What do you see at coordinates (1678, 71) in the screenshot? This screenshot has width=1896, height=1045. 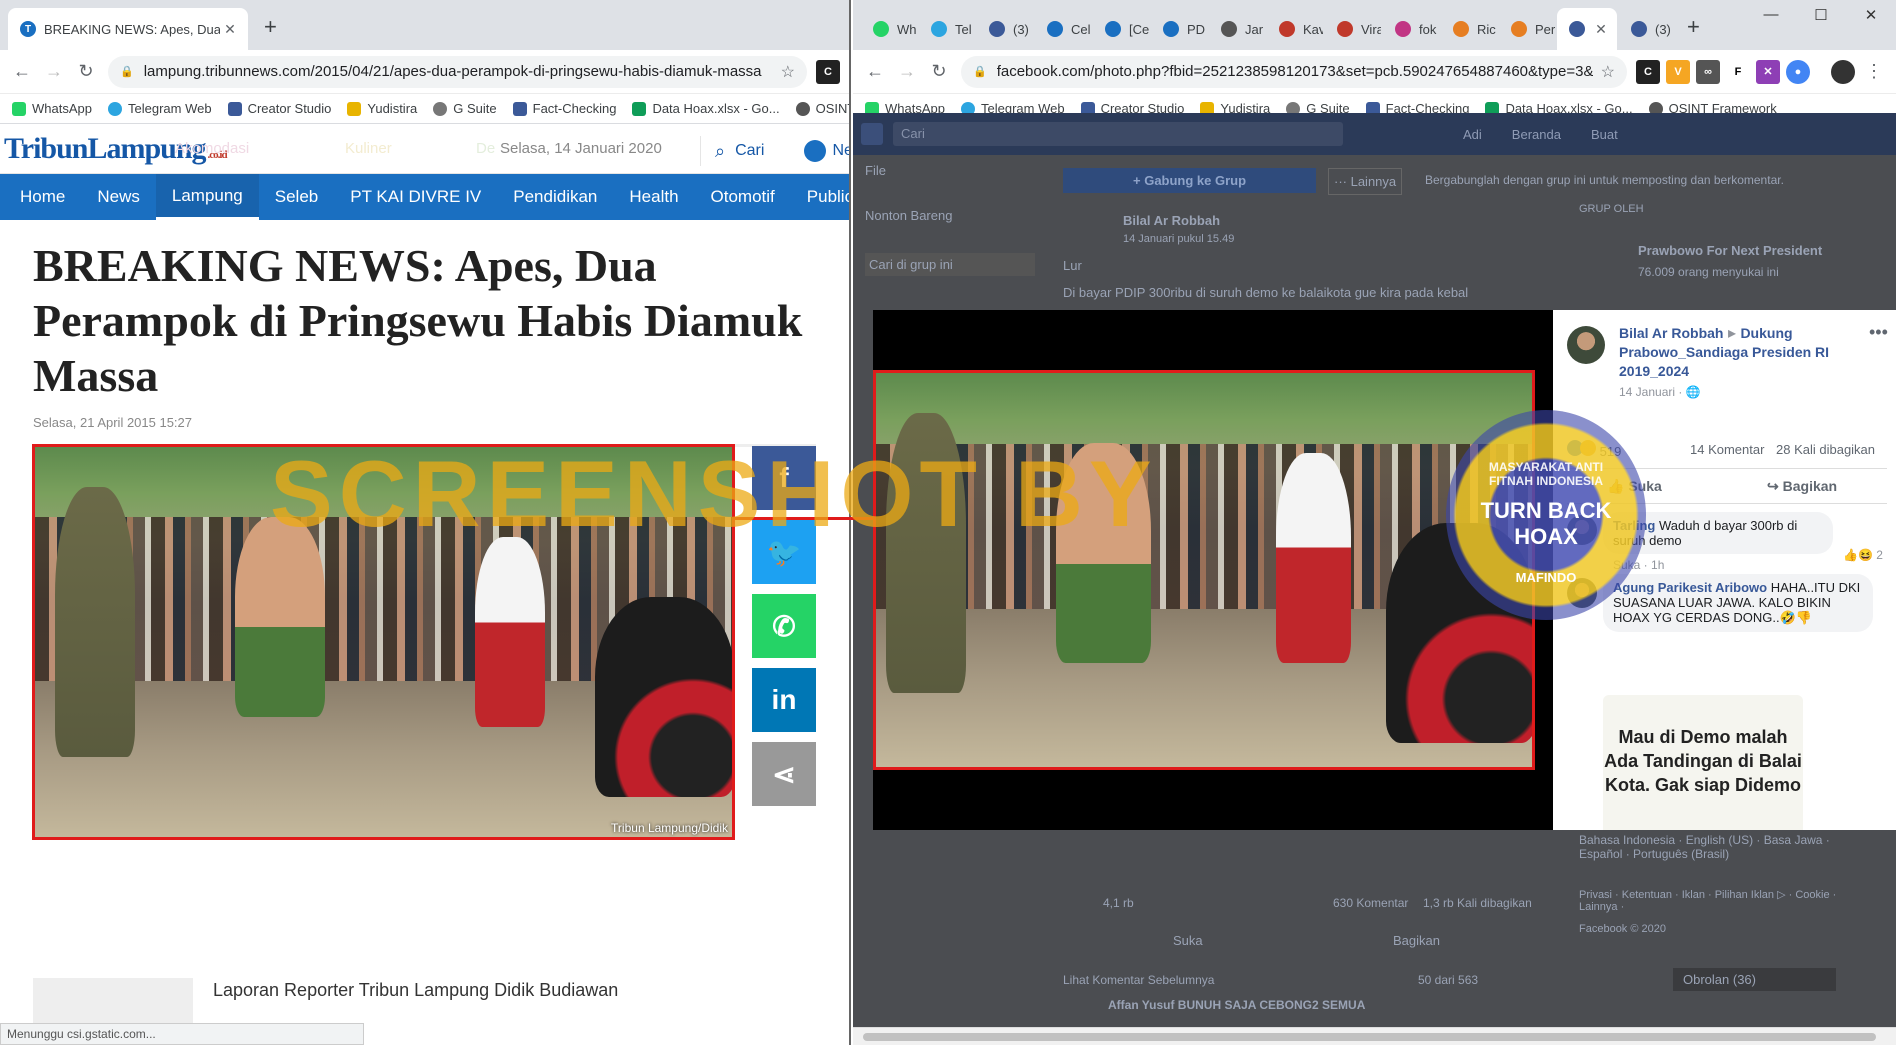 I see `extension-icon: V` at bounding box center [1678, 71].